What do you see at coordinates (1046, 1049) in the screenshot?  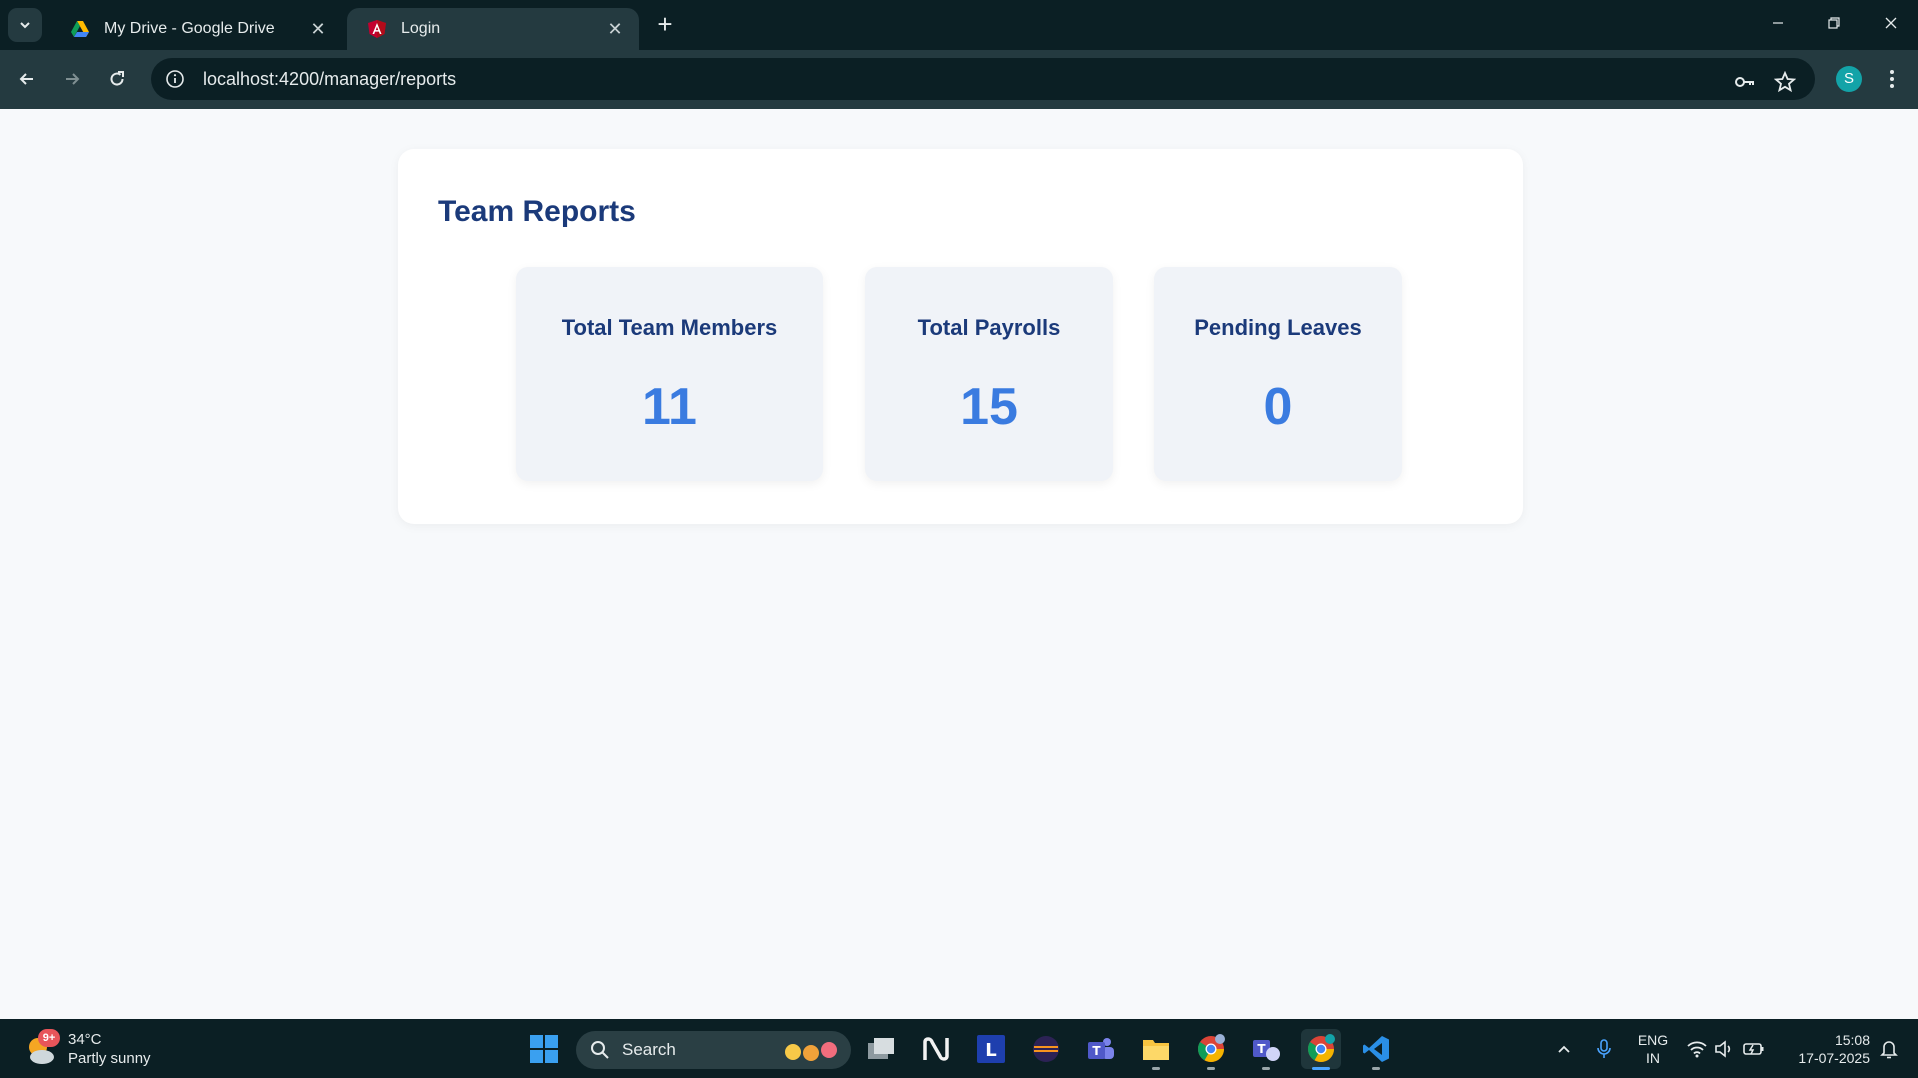 I see `eclipse-icon` at bounding box center [1046, 1049].